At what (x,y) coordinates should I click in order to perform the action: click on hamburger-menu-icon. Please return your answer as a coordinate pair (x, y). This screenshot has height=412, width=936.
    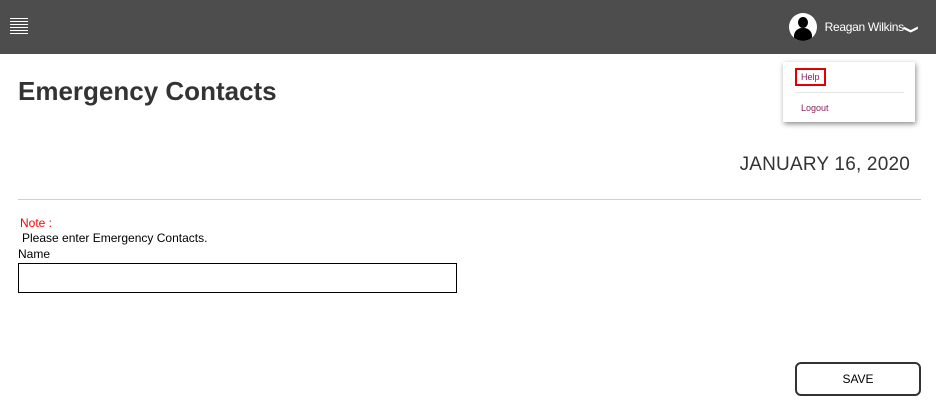
    Looking at the image, I should click on (19, 27).